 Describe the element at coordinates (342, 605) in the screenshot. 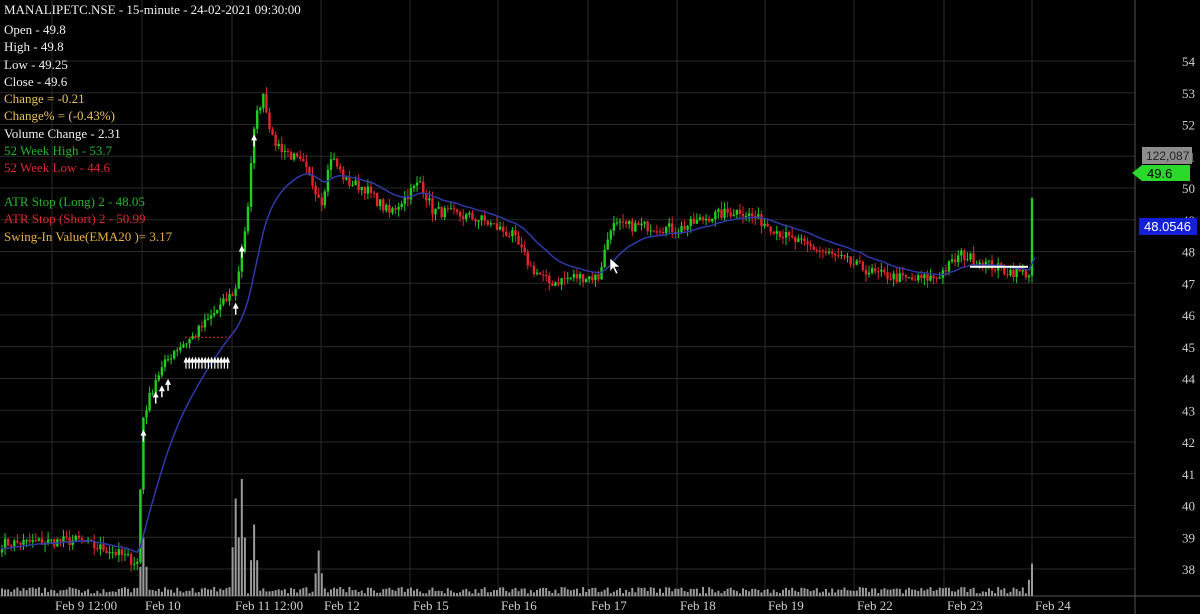

I see `x-tick-label: Feb 12` at that location.